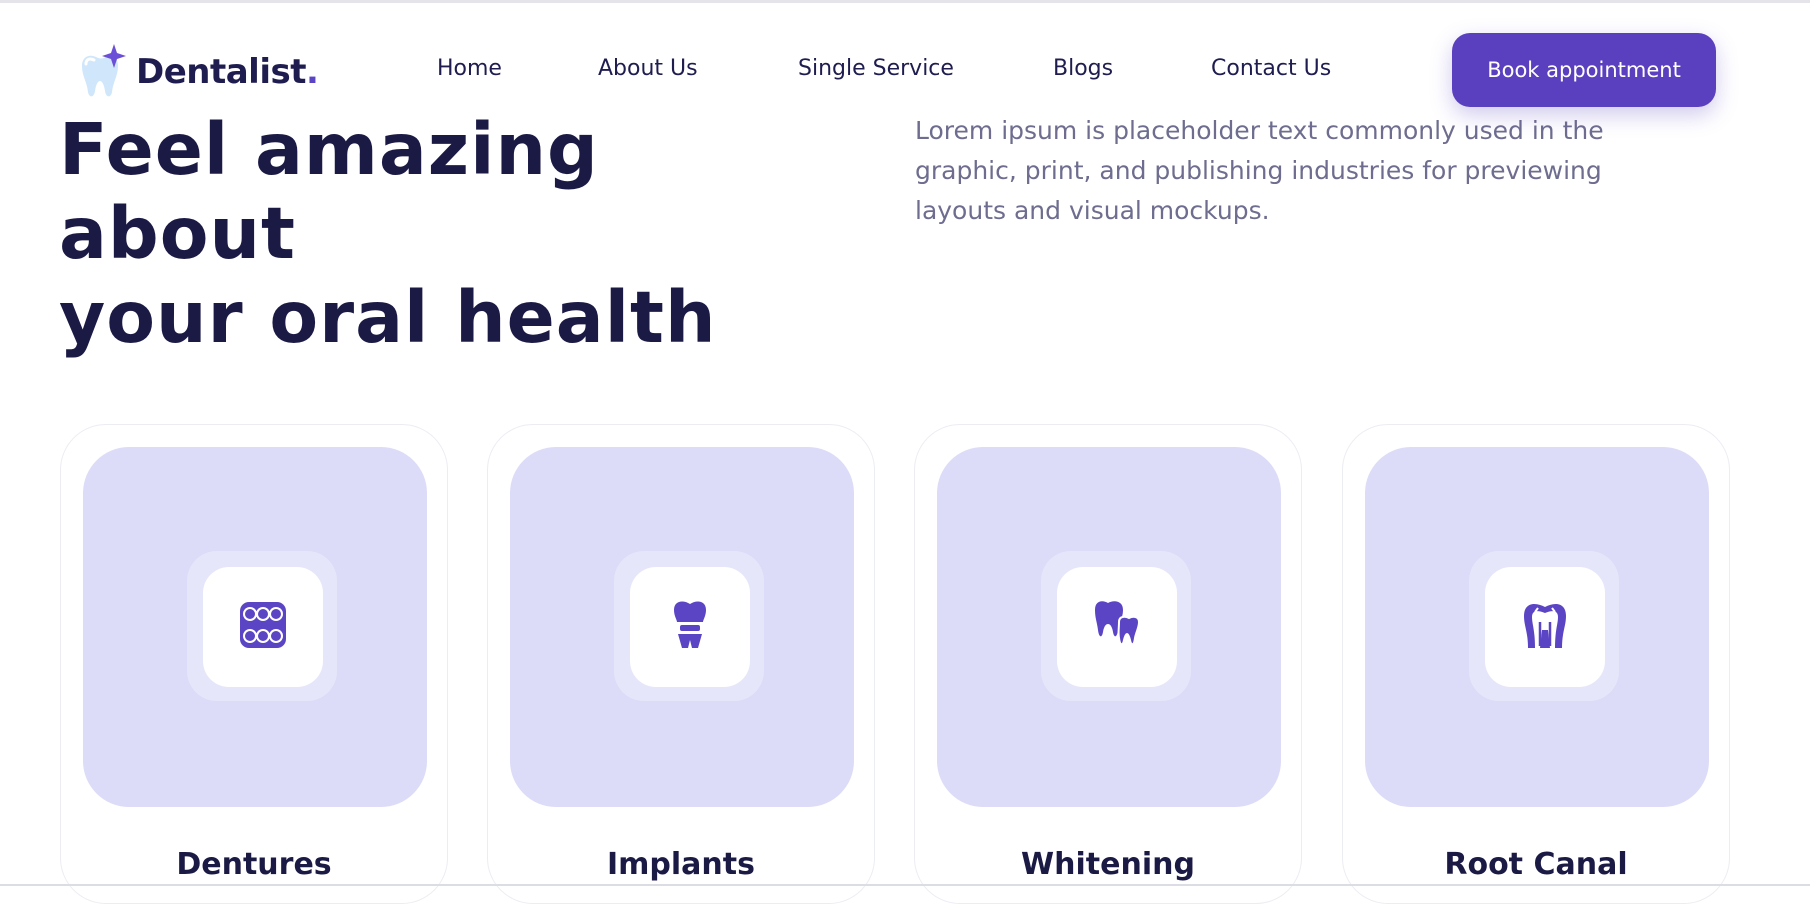  I want to click on nav-item-about-us: About Us, so click(648, 68).